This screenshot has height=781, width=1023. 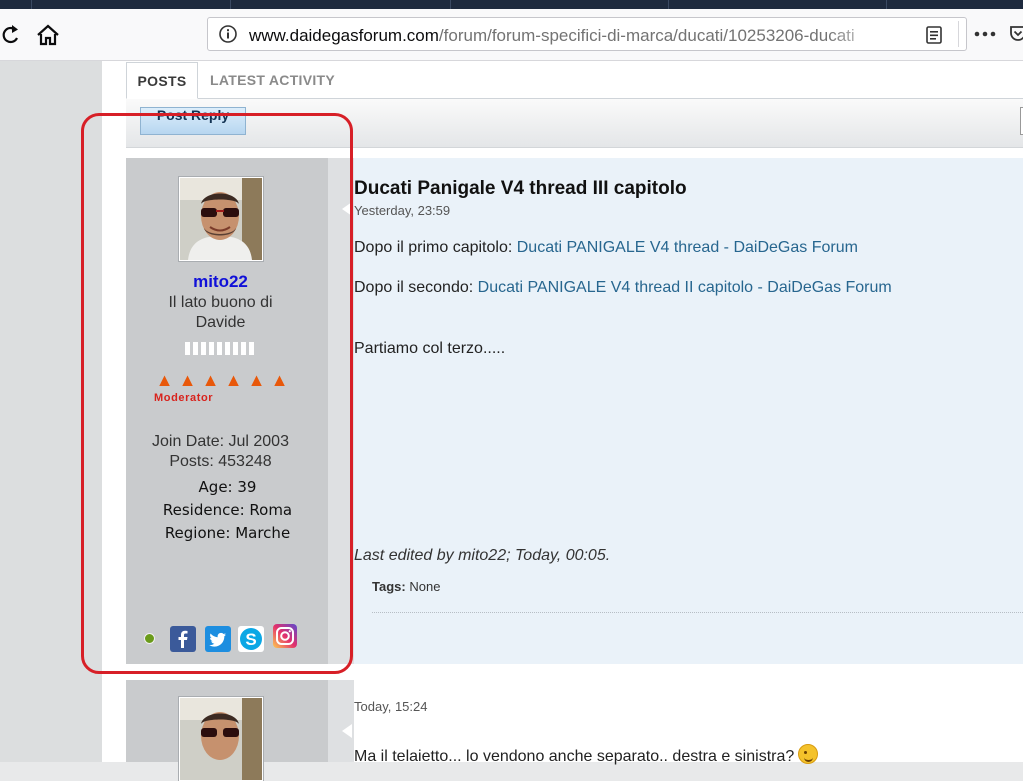 I want to click on social-links: S, so click(x=224, y=638).